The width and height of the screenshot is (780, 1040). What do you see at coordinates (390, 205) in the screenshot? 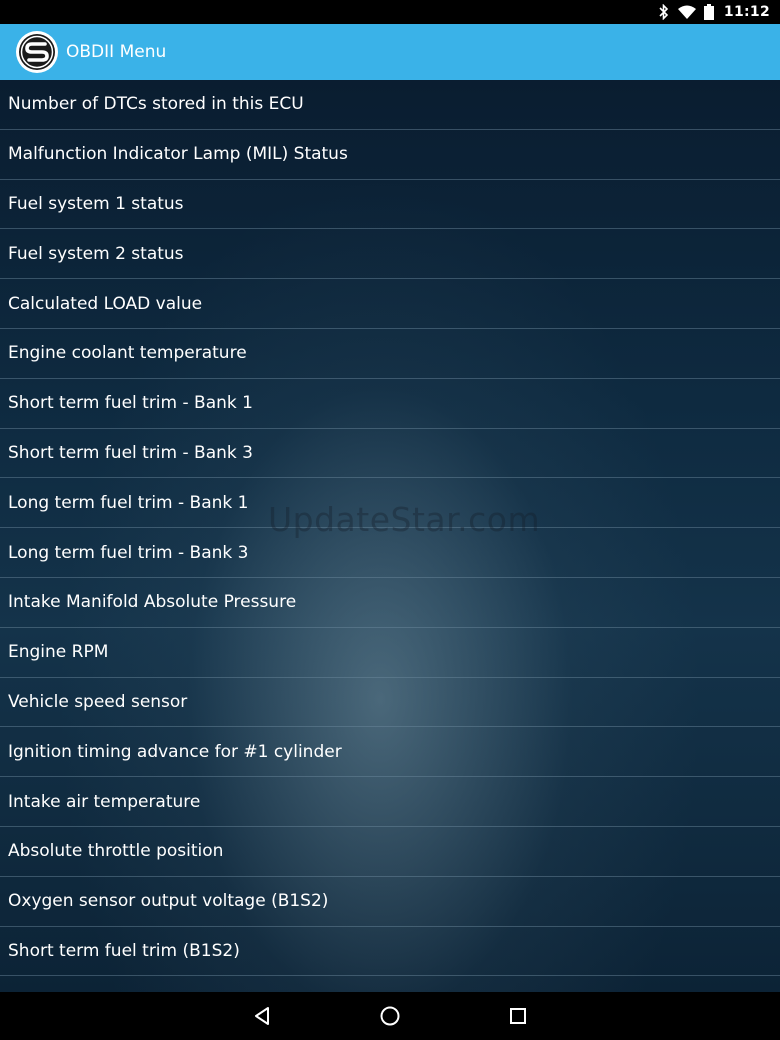
I see `list-item: Fuel system 1 status` at bounding box center [390, 205].